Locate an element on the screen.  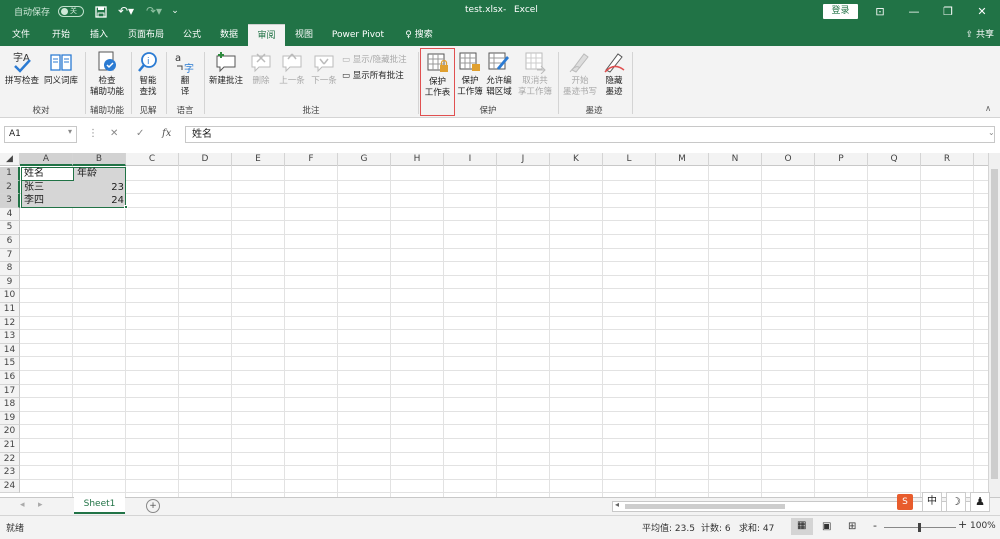
row-header-21: 21 is located at coordinates (10, 446).